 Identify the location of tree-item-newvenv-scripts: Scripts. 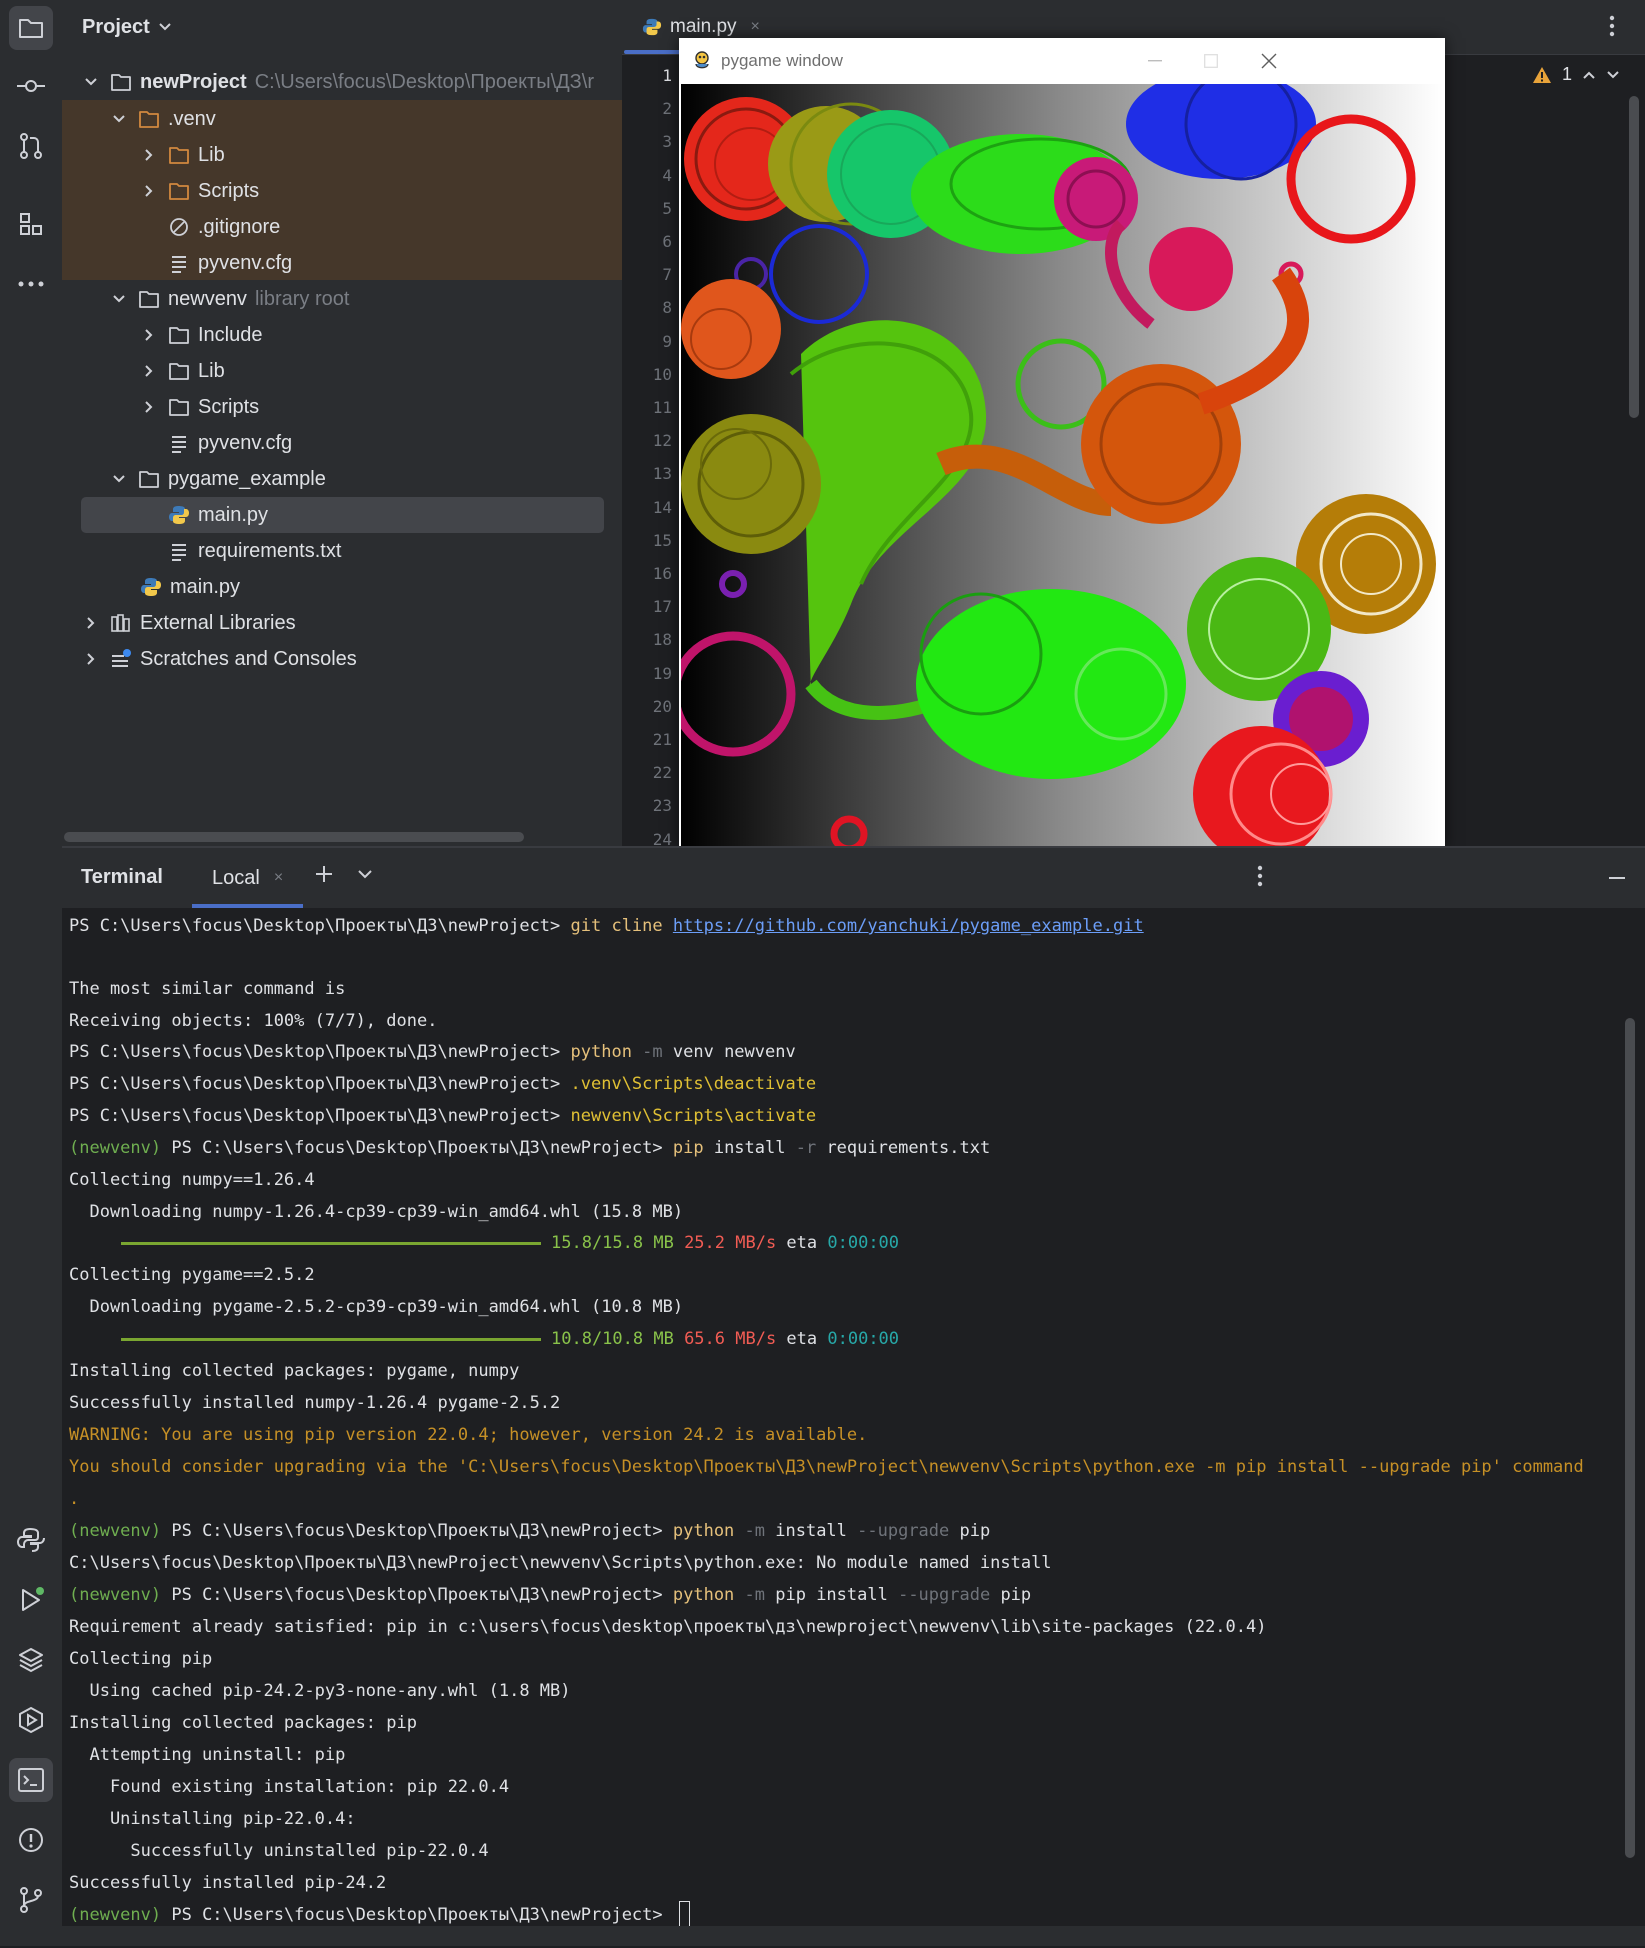
(342, 407).